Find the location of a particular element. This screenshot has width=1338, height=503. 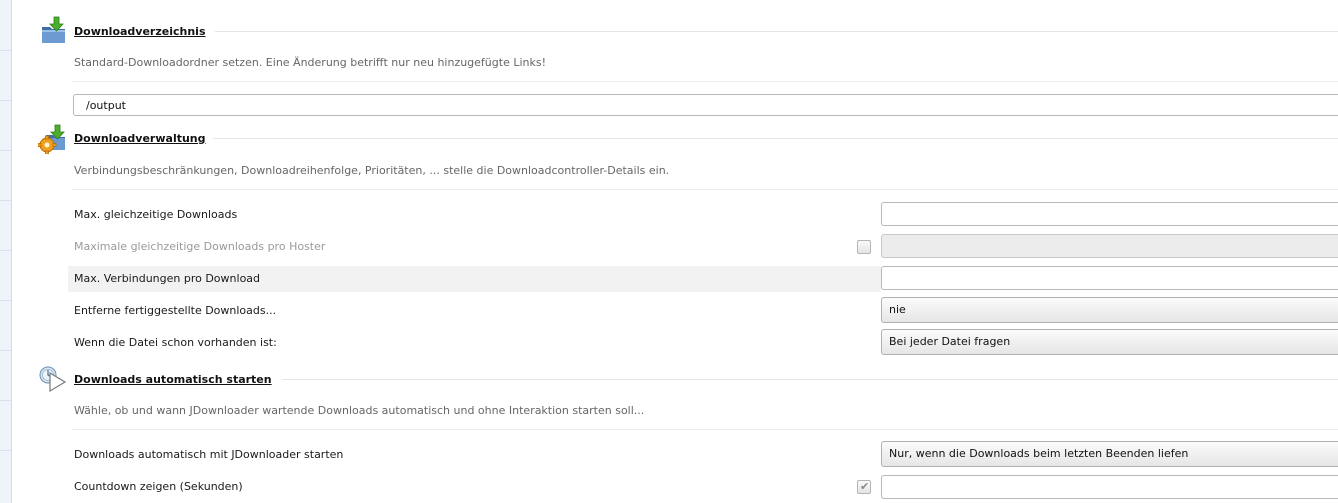

download-folder-input is located at coordinates (705, 105).